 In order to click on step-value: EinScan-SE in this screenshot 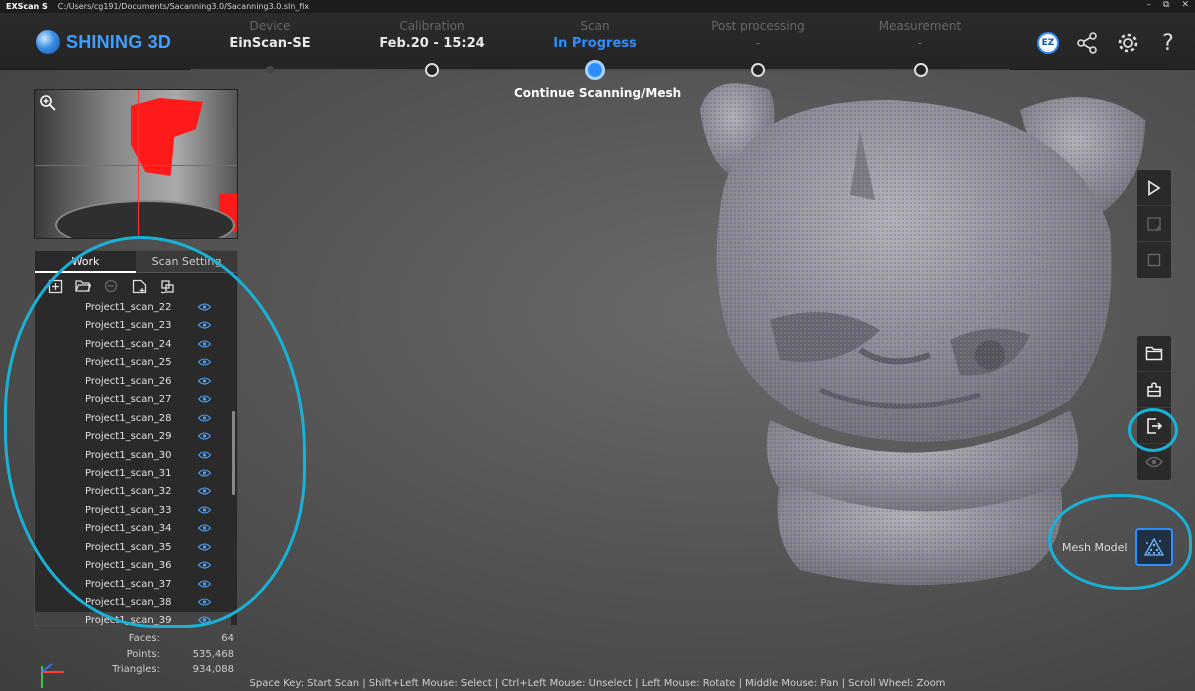, I will do `click(270, 43)`.